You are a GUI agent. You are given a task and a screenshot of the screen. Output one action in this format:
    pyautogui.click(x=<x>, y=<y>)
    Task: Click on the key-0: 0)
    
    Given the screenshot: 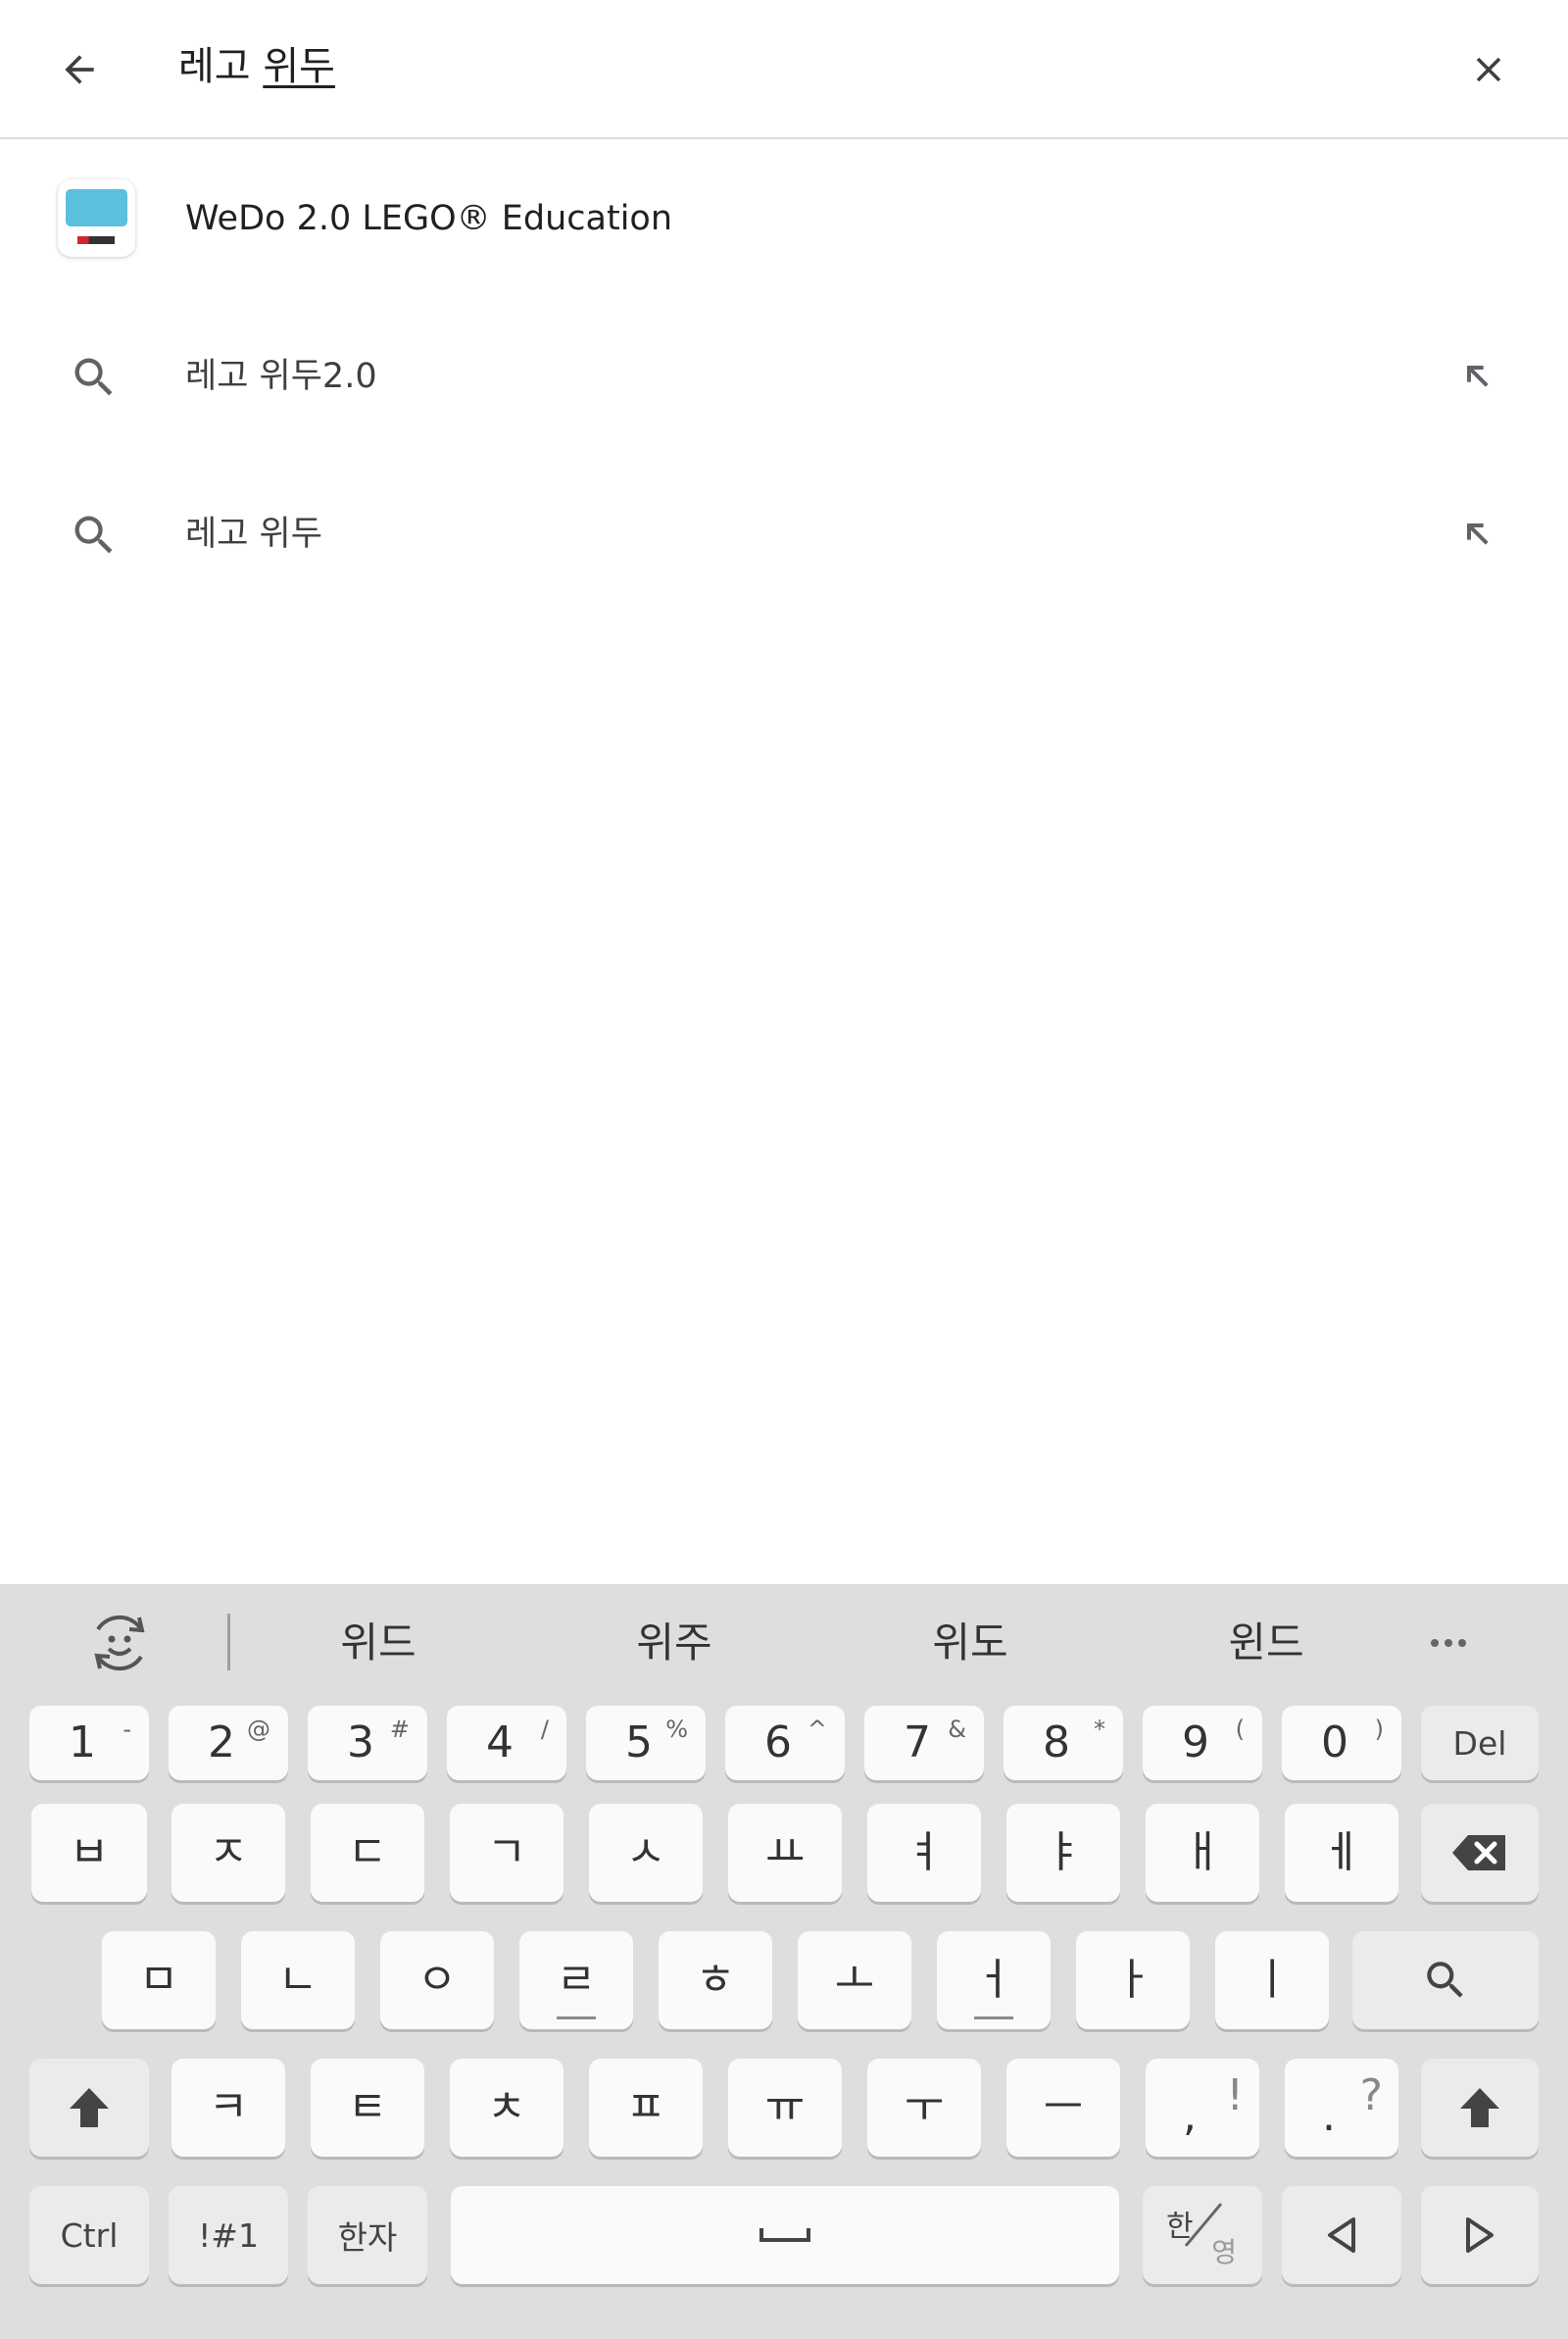 What is the action you would take?
    pyautogui.click(x=1341, y=1743)
    